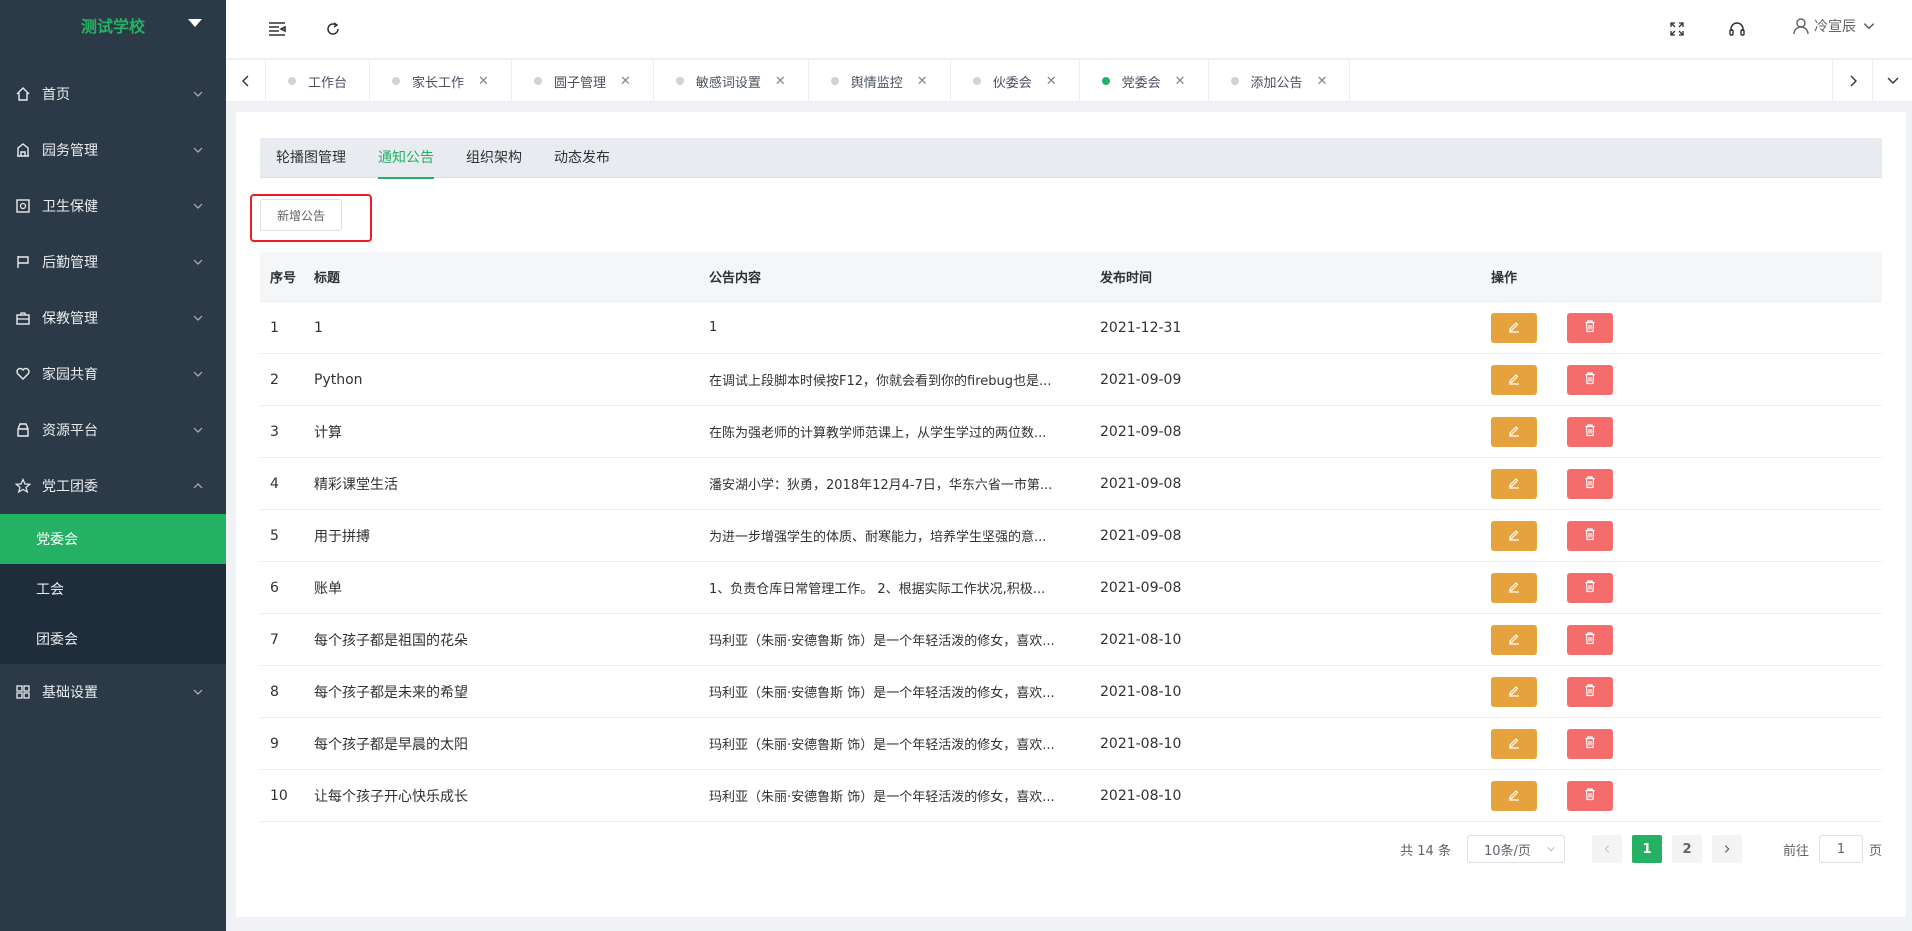 This screenshot has height=931, width=1912. I want to click on page-button-1: 1, so click(1646, 849).